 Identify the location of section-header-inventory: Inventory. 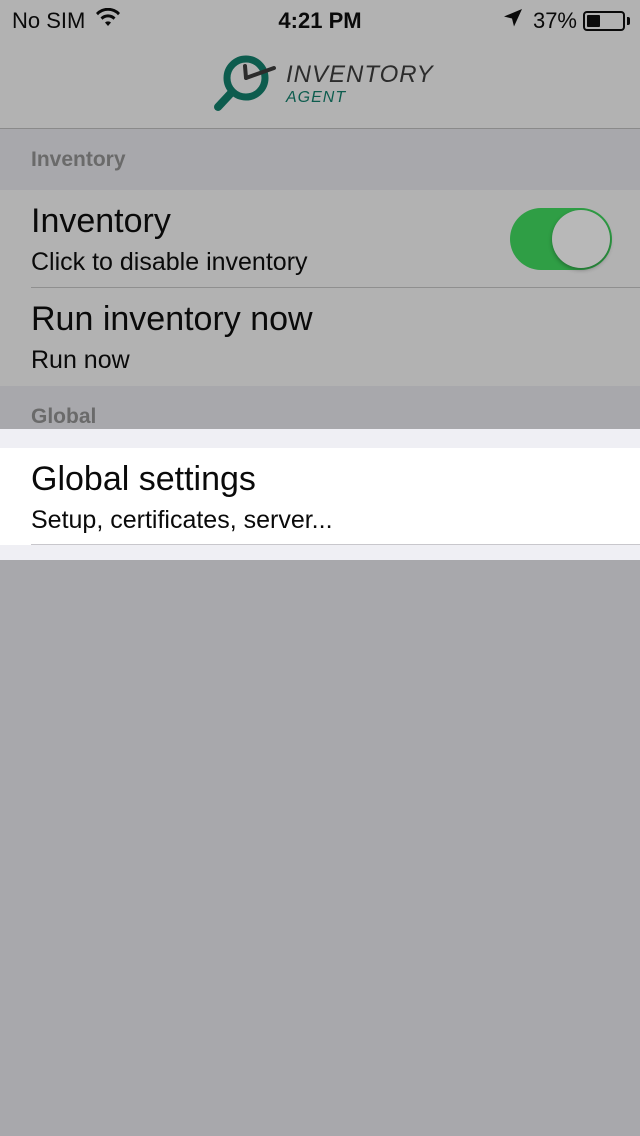
(320, 159).